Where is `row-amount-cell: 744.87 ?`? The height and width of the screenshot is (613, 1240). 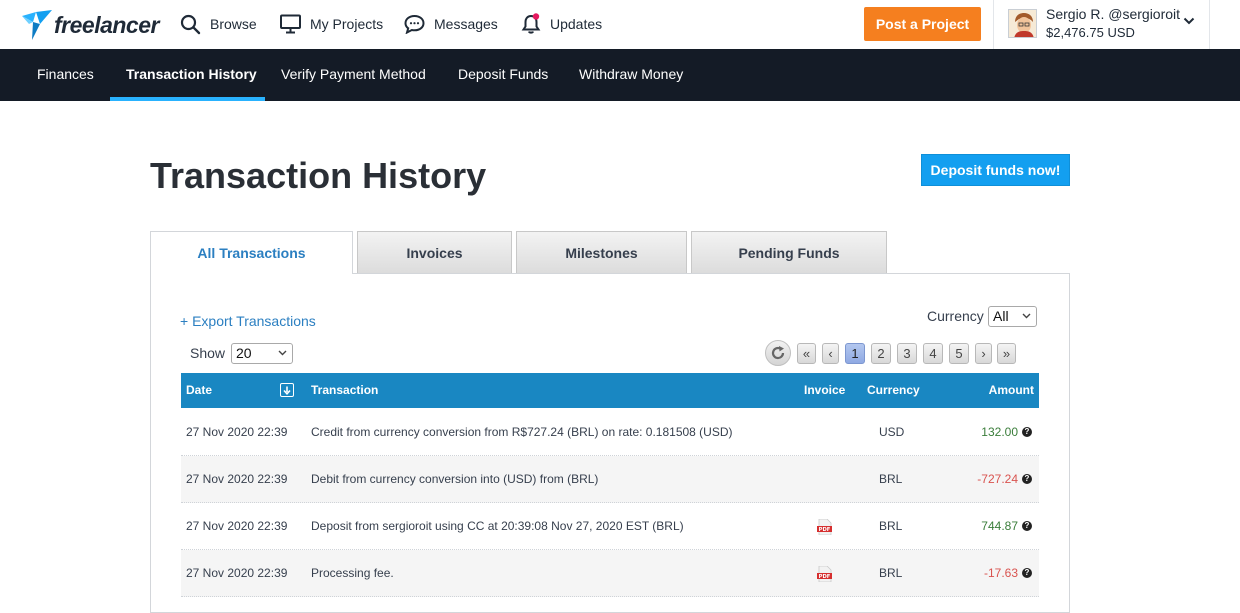
row-amount-cell: 744.87 ? is located at coordinates (1006, 526).